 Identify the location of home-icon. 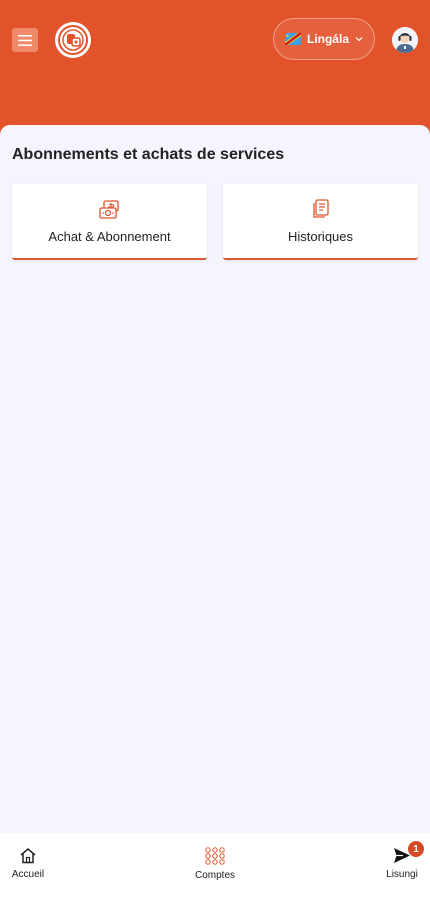
(28, 856).